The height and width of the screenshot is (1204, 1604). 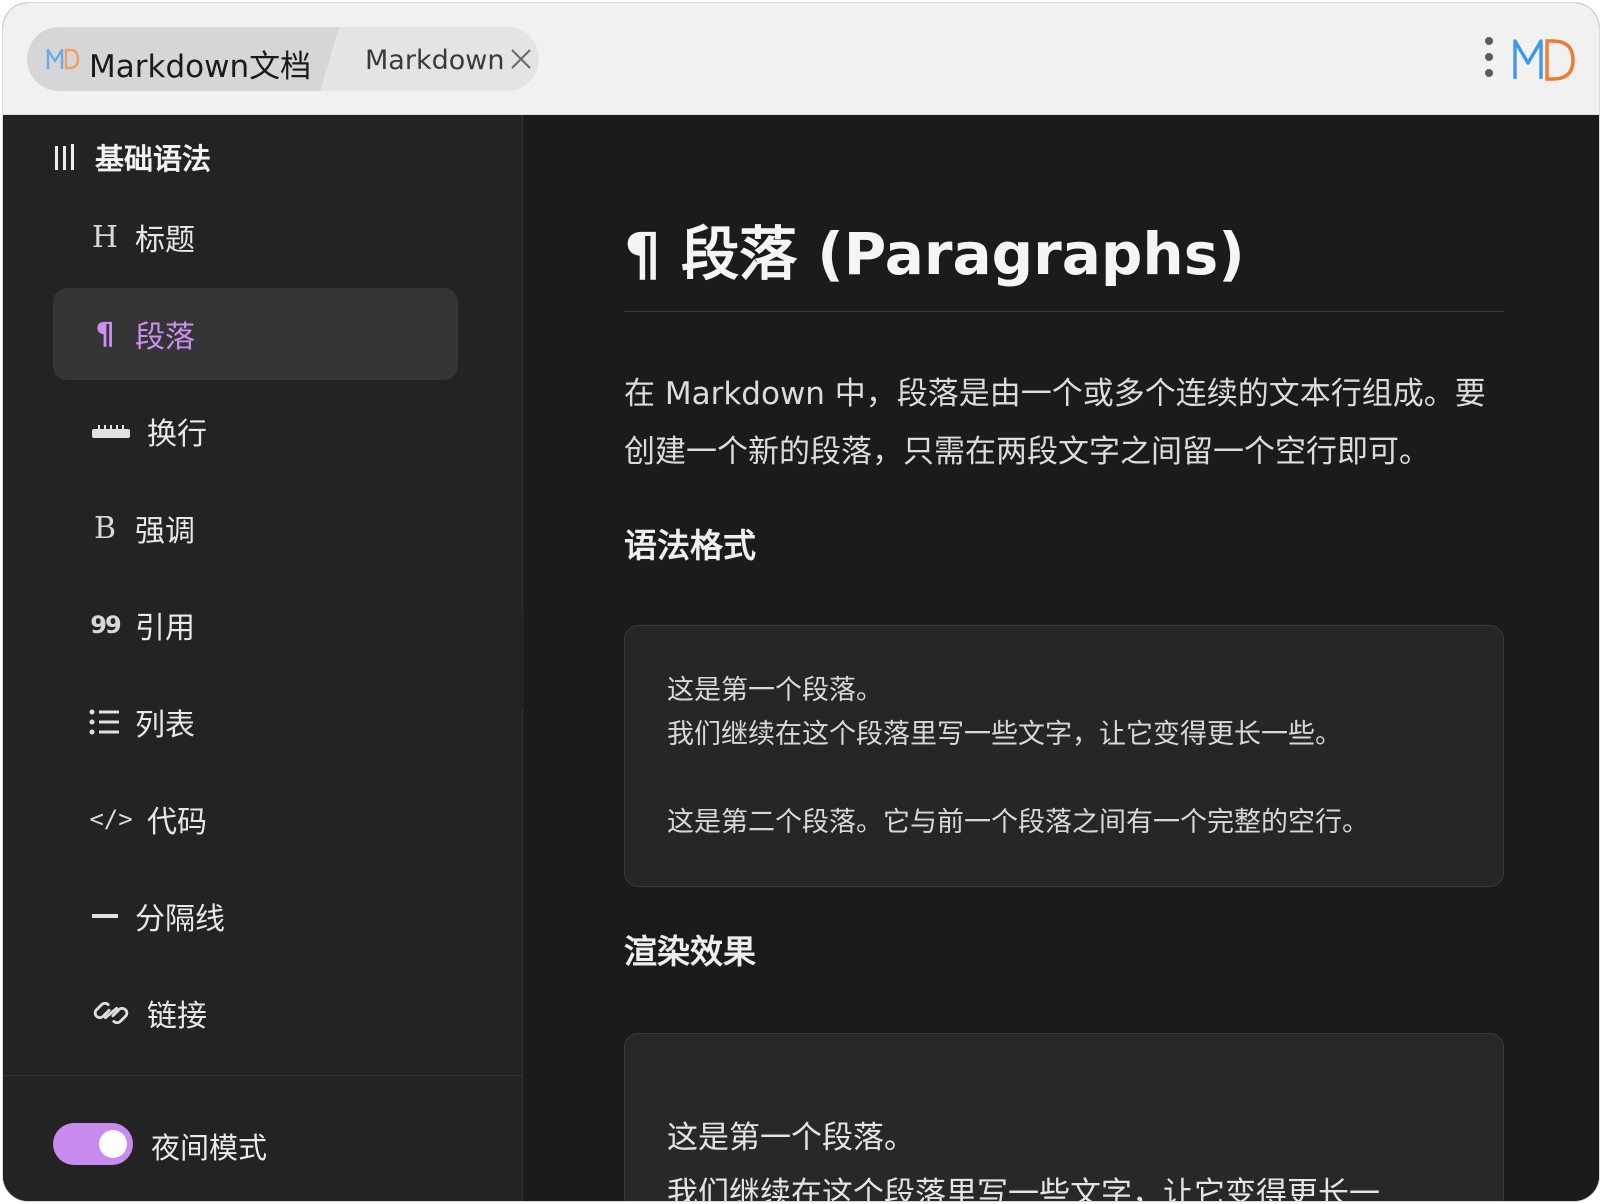 What do you see at coordinates (1018, 822) in the screenshot?
I see `code-line: 这是第二个段落。它与前一个段落之间有一个完整的空行。` at bounding box center [1018, 822].